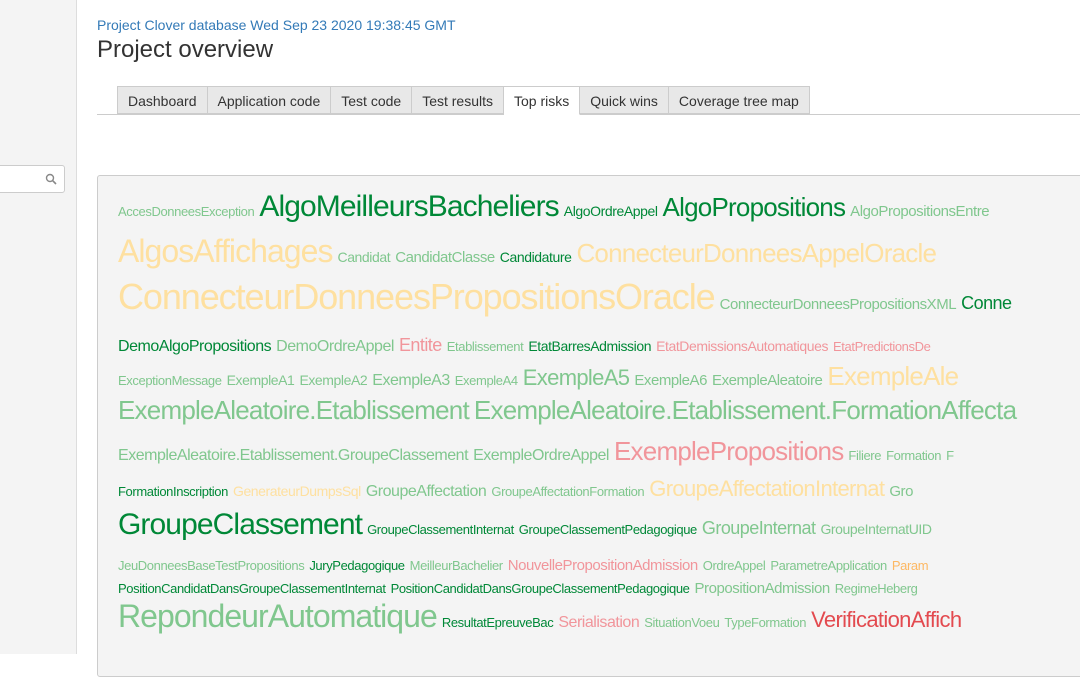  I want to click on sidebar, so click(38, 327).